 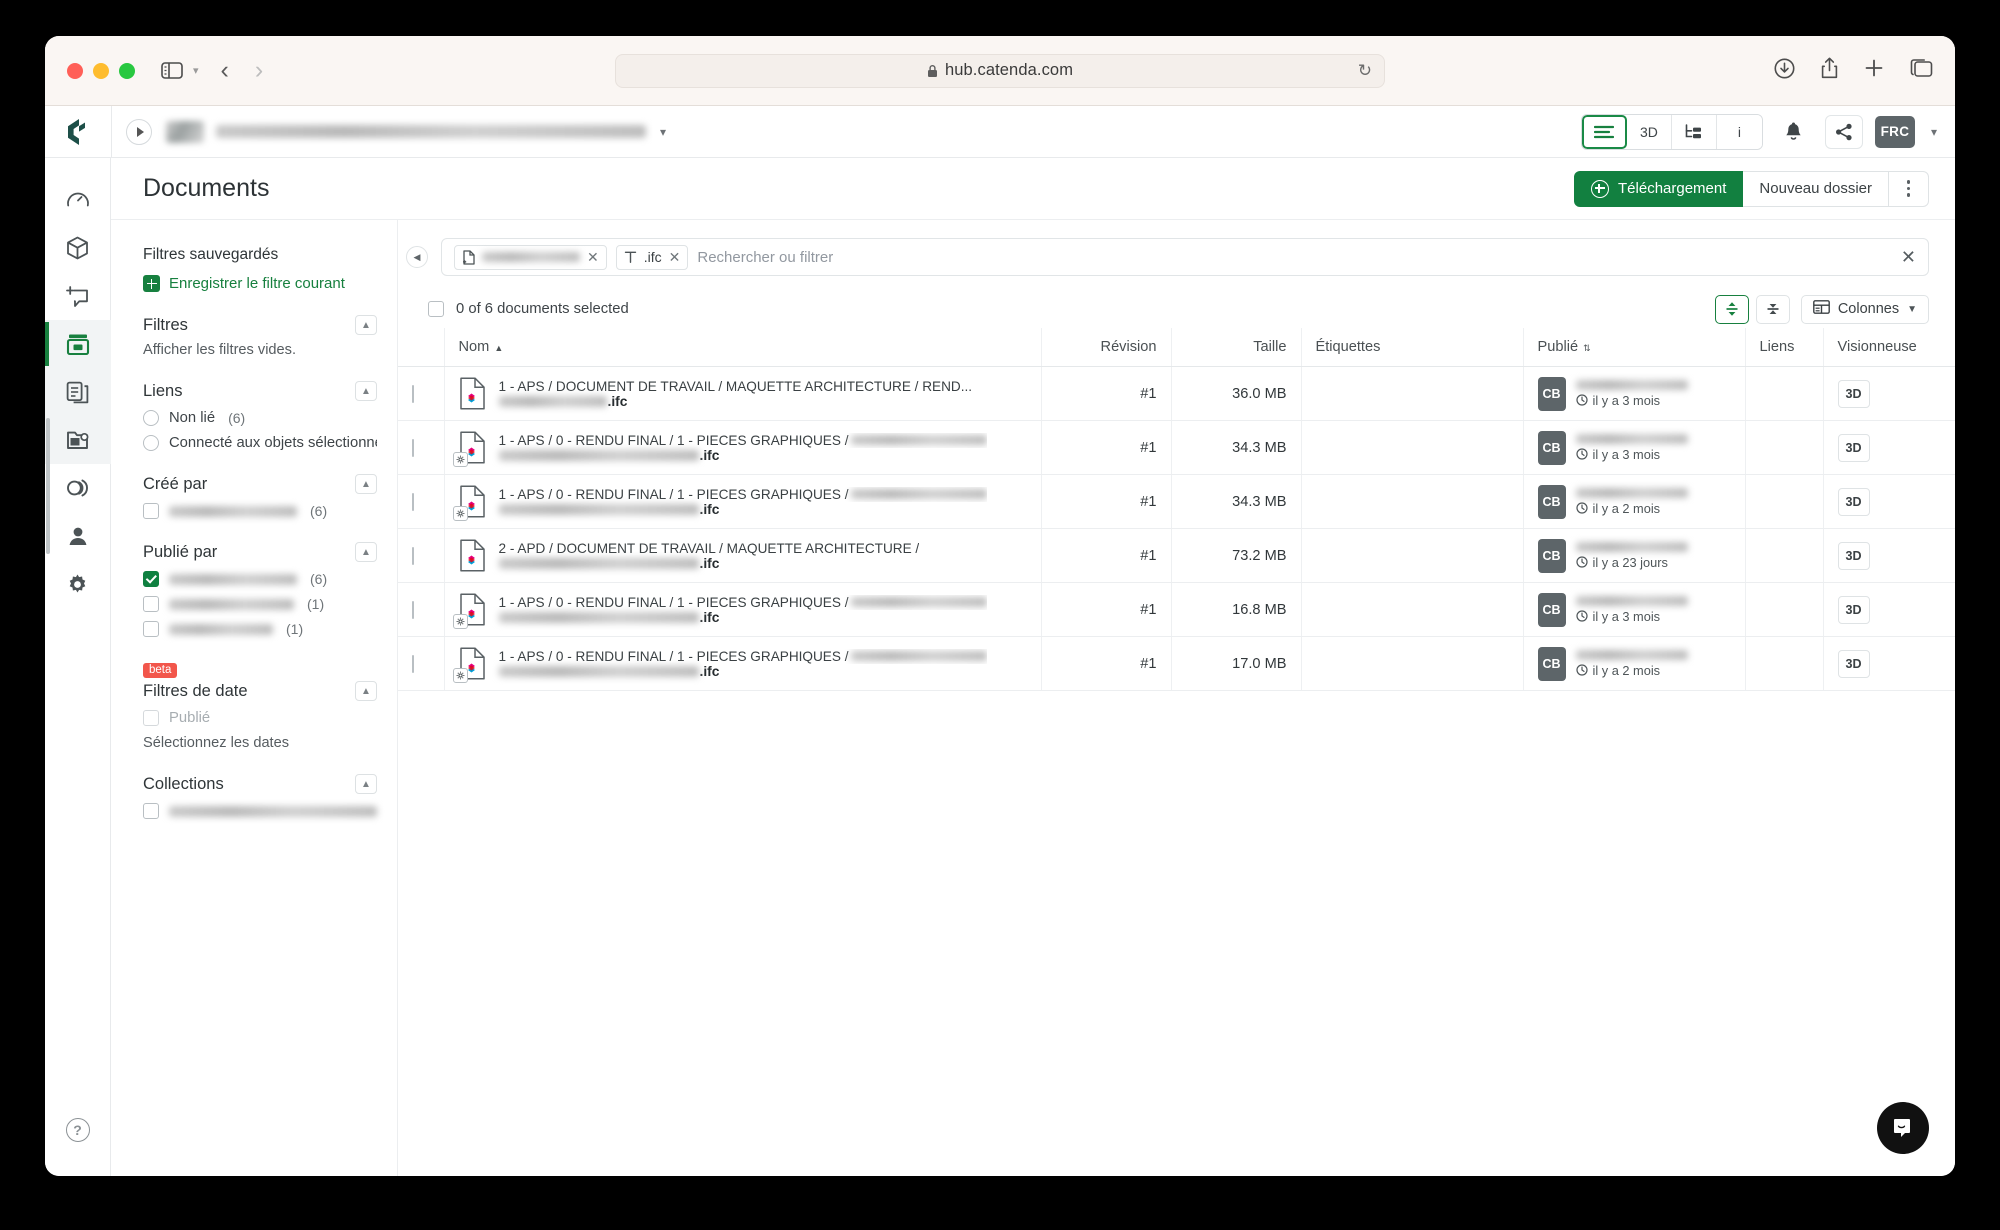 I want to click on filter-option-publisher-2: (1), so click(x=260, y=604).